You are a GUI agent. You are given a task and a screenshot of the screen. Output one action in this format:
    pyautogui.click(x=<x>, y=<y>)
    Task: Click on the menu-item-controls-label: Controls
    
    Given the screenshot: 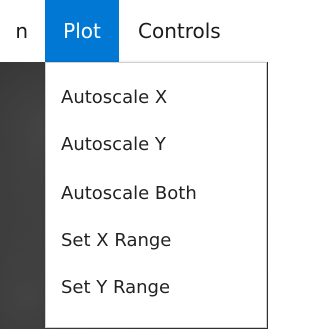 What is the action you would take?
    pyautogui.click(x=179, y=31)
    